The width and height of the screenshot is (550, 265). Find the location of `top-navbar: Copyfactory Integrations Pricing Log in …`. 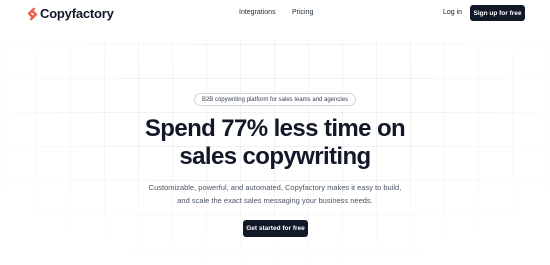

top-navbar: Copyfactory Integrations Pricing Log in … is located at coordinates (275, 15).